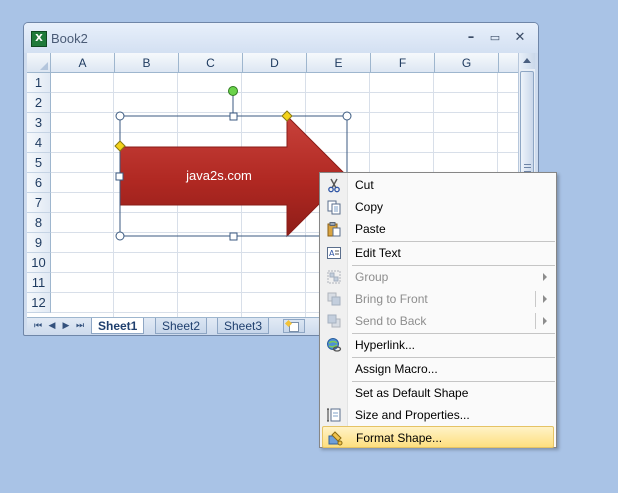  I want to click on size-properties-icon, so click(334, 415).